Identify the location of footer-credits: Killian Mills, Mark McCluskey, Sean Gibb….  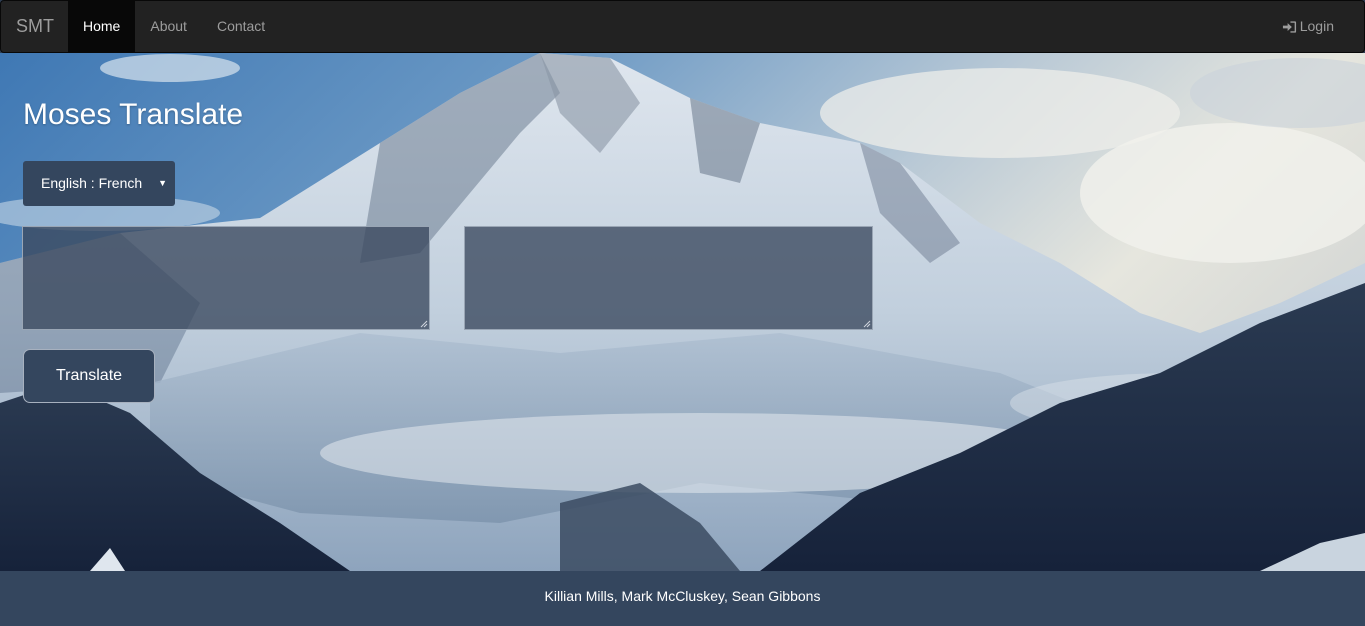
(682, 596).